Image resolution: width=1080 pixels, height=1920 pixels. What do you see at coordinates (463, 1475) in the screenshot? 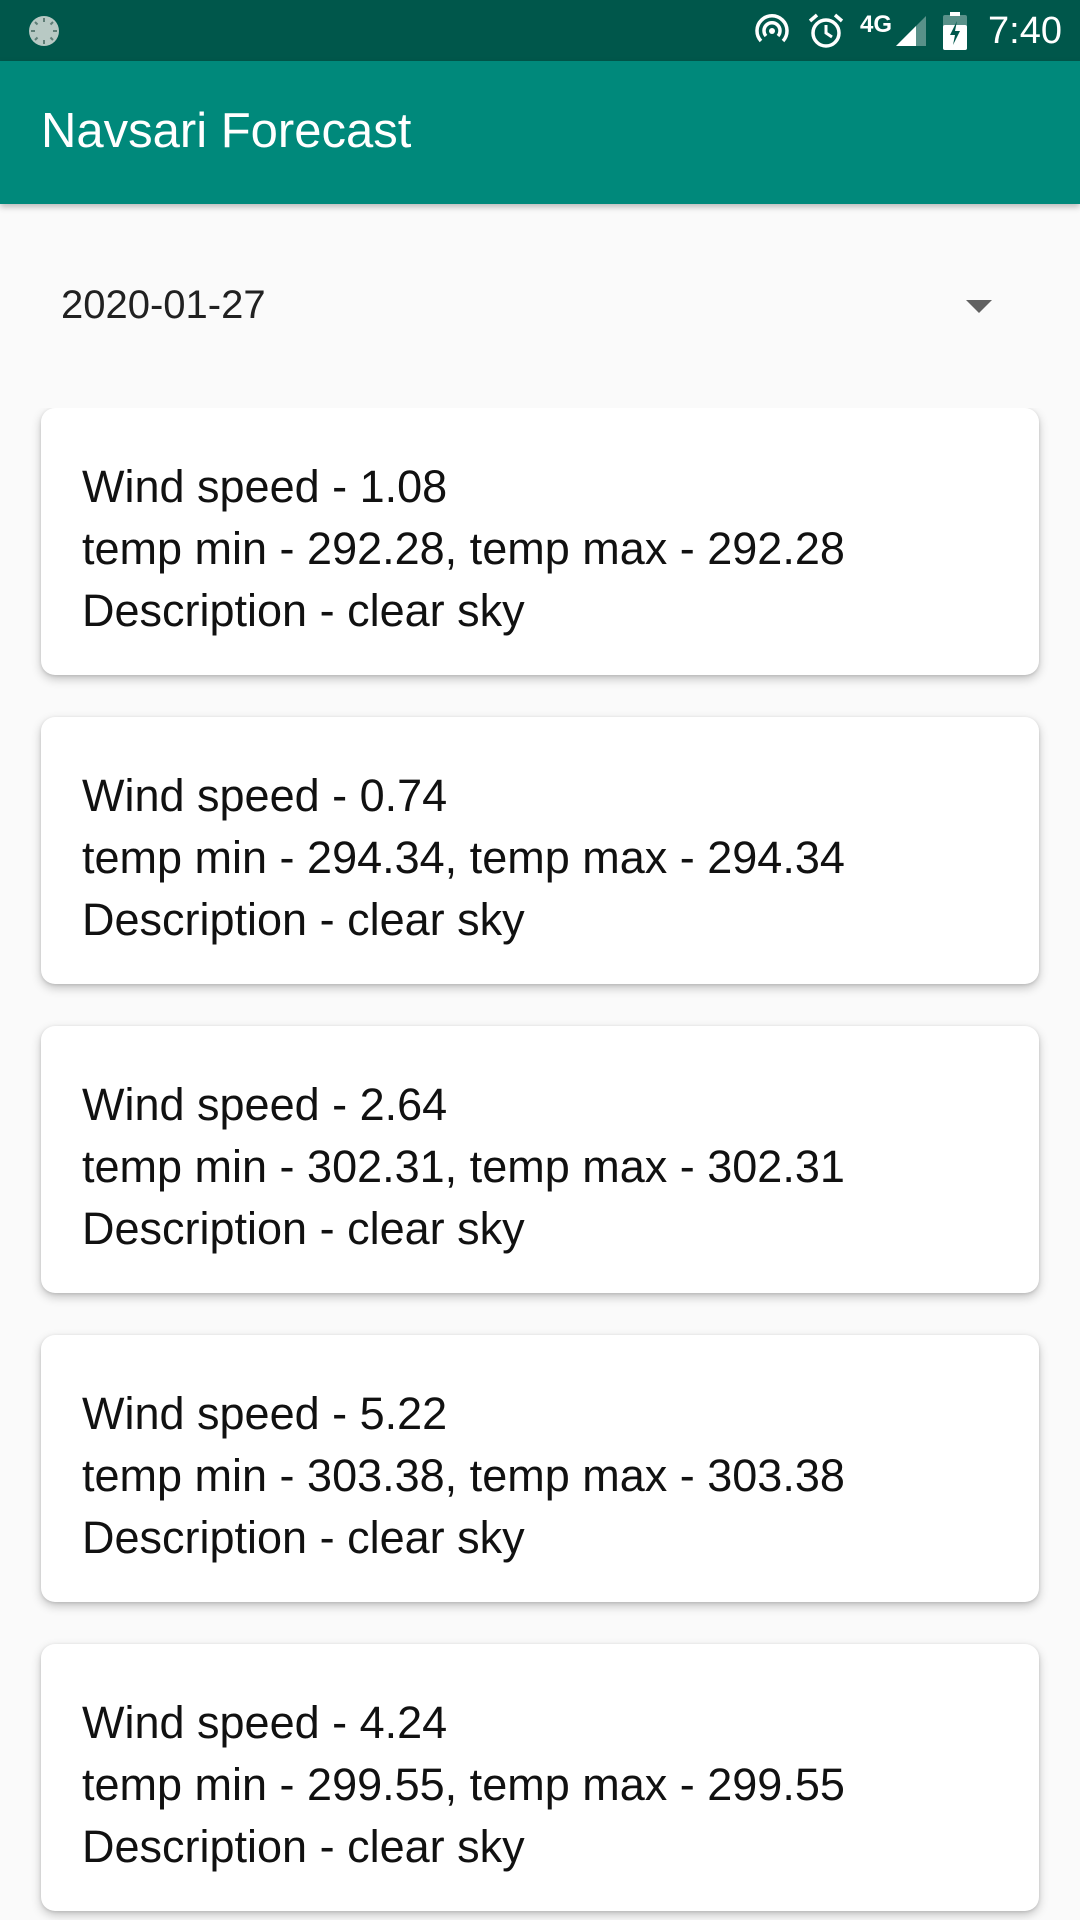
I see `temperature-text: temp min - 303.38, temp max - 303.38` at bounding box center [463, 1475].